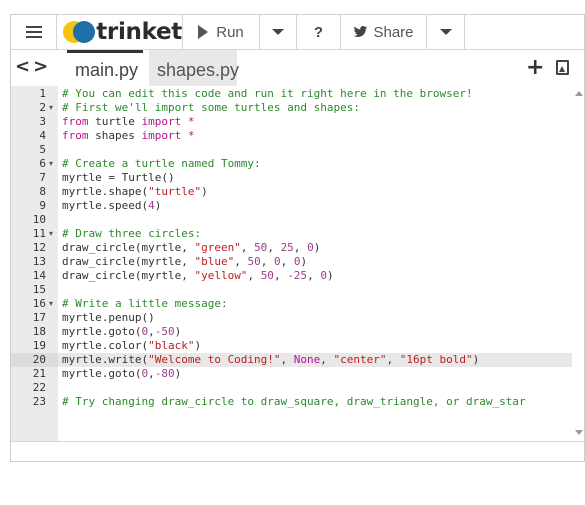 The width and height of the screenshot is (585, 505). What do you see at coordinates (39, 219) in the screenshot?
I see `line-number: 10` at bounding box center [39, 219].